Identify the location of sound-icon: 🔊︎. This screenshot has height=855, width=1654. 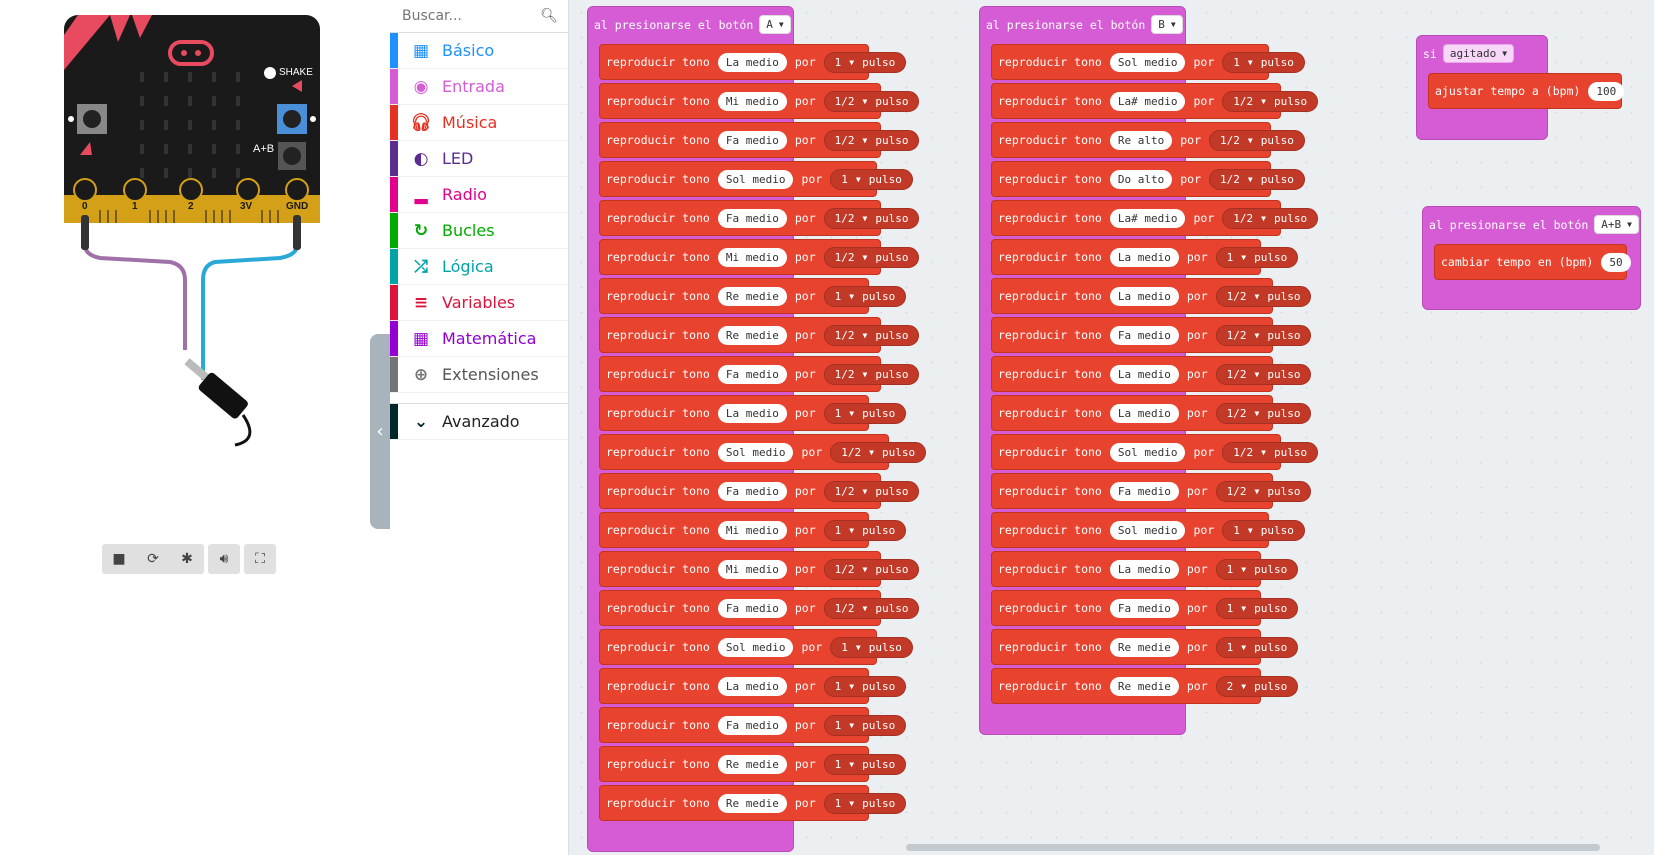
(224, 559).